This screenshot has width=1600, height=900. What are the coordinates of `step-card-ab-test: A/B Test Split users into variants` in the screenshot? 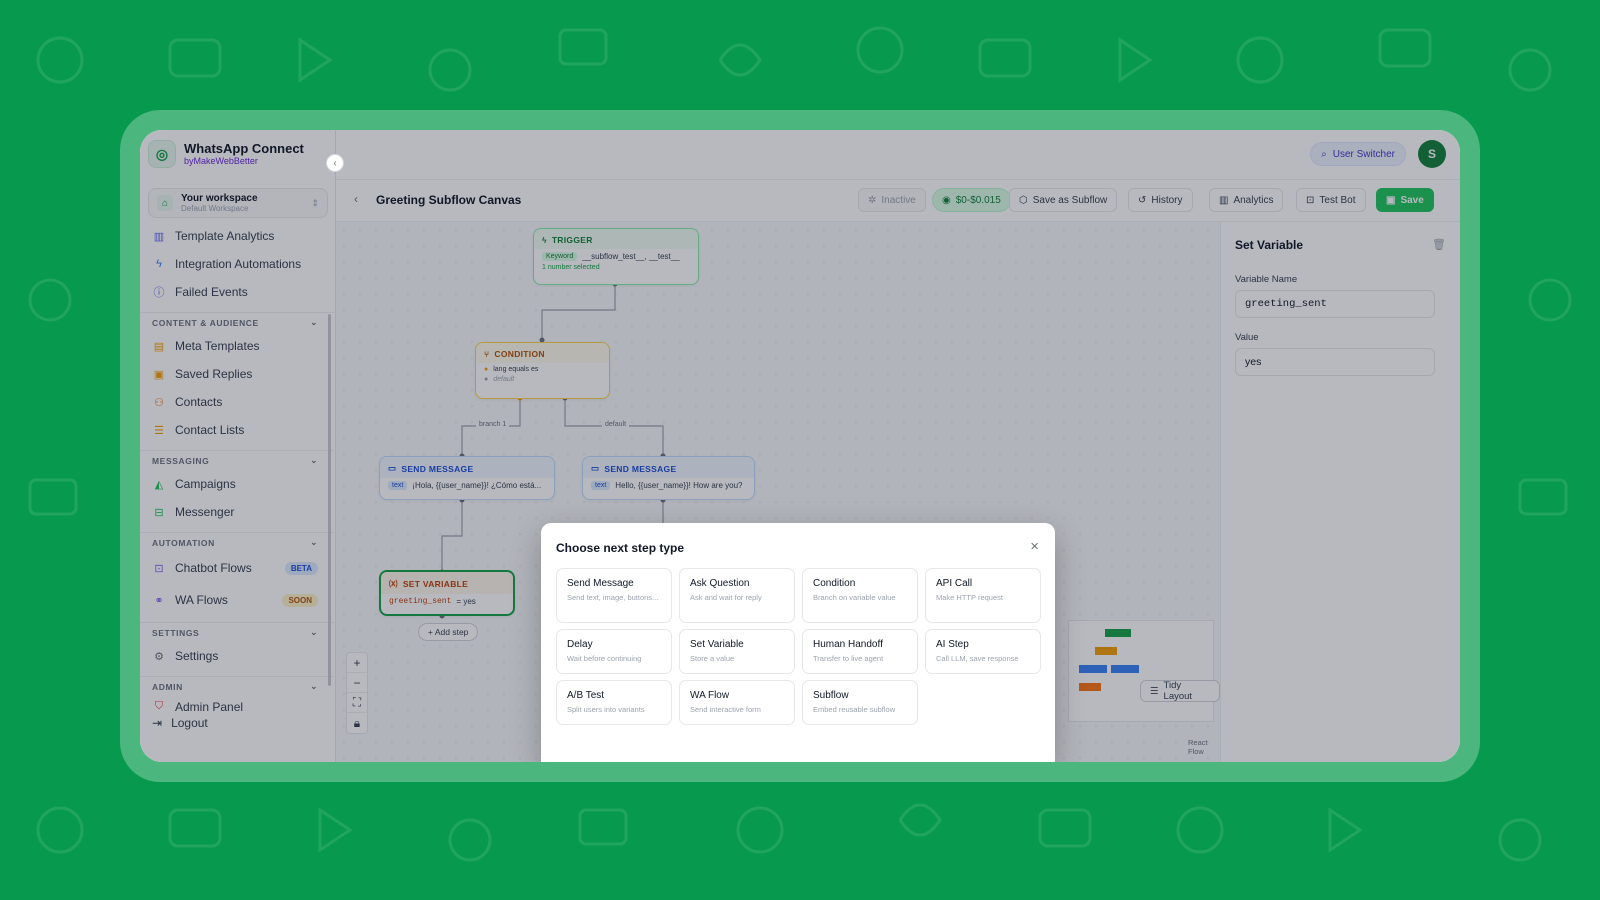 It's located at (614, 702).